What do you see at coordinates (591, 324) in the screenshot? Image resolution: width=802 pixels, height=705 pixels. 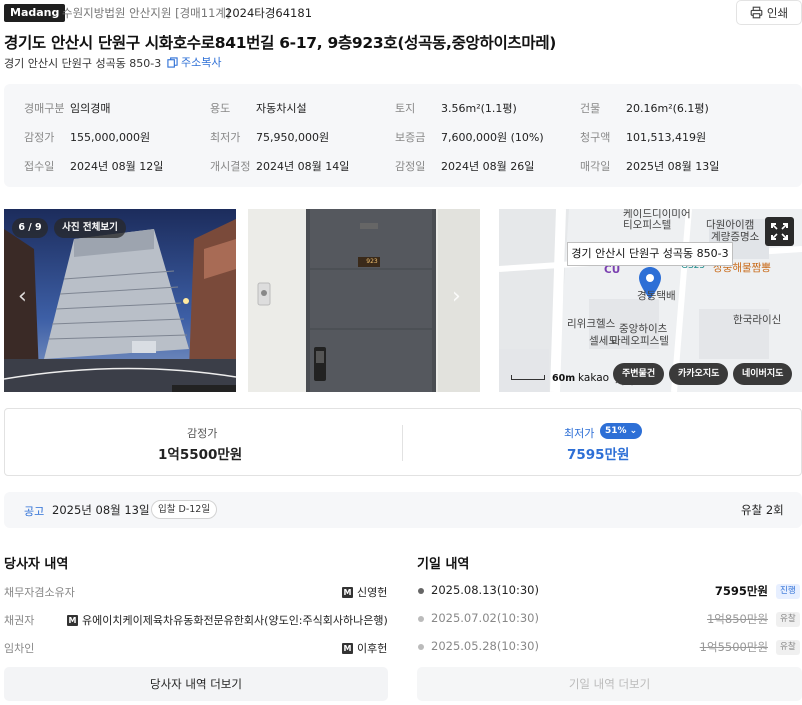 I see `map-poi-label: 리위크헬스` at bounding box center [591, 324].